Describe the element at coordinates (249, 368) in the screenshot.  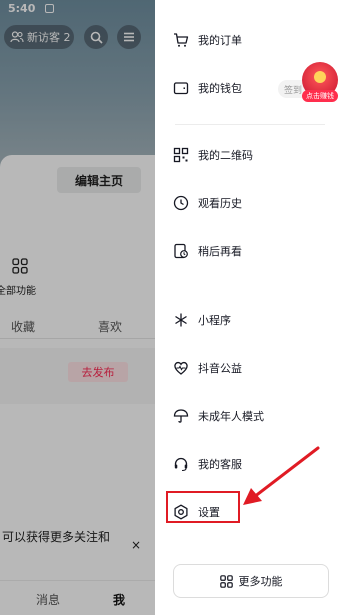
I see `menu-item-charity: 抖音公益` at that location.